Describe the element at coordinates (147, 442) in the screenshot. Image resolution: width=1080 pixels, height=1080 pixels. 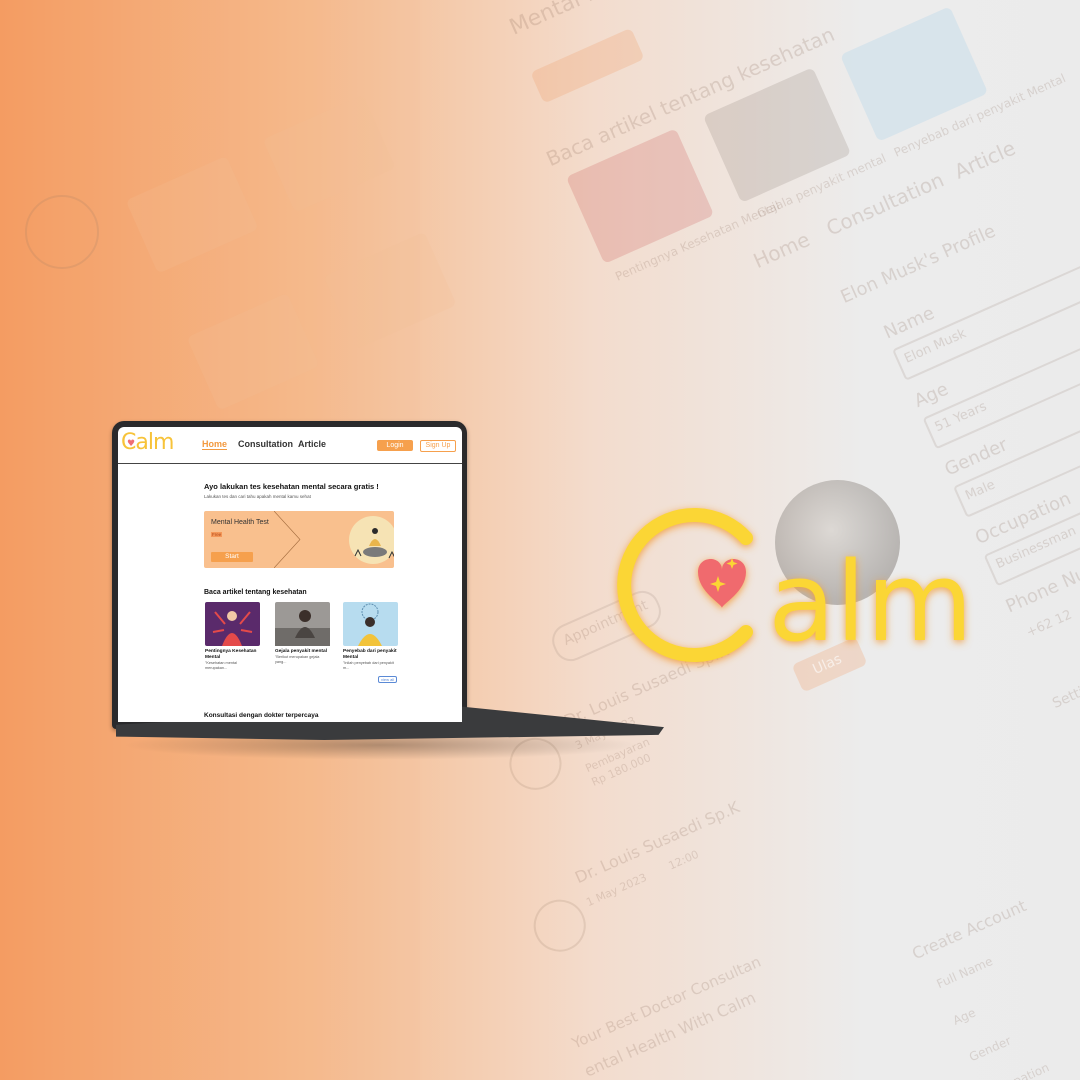
I see `calm-logo: Calm ♥` at that location.